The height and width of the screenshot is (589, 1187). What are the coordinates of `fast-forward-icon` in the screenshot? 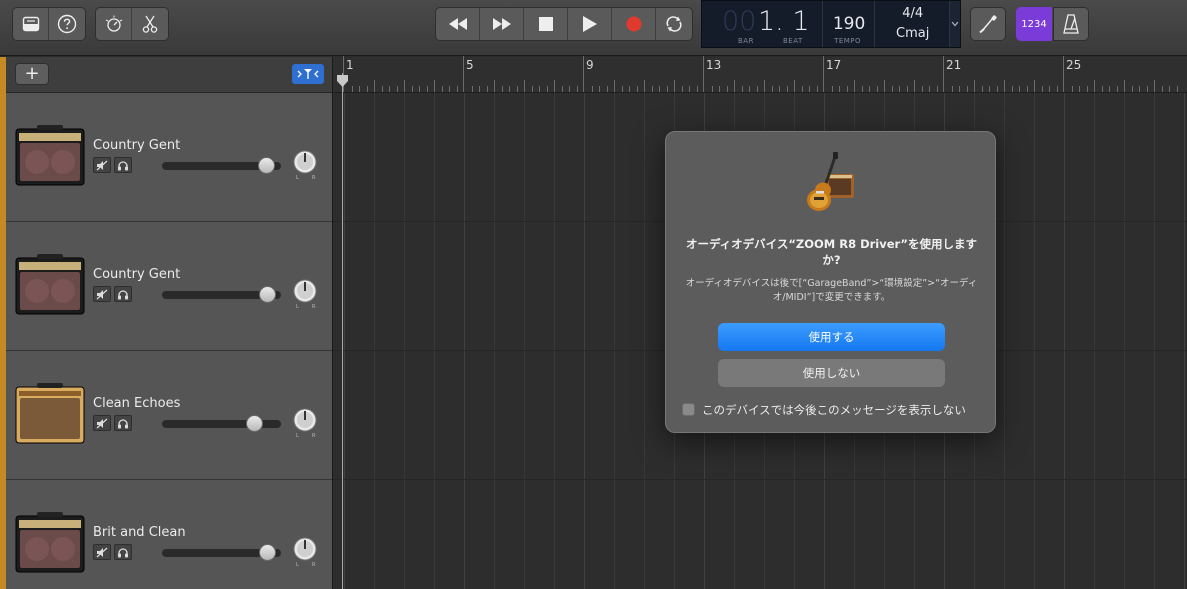 It's located at (501, 24).